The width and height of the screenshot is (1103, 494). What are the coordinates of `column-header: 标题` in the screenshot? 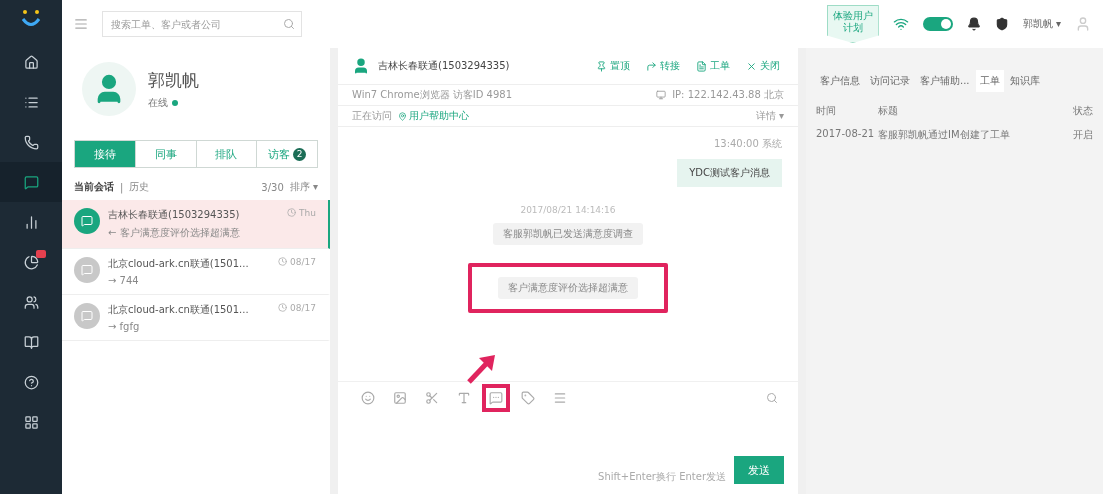 It's located at (888, 111).